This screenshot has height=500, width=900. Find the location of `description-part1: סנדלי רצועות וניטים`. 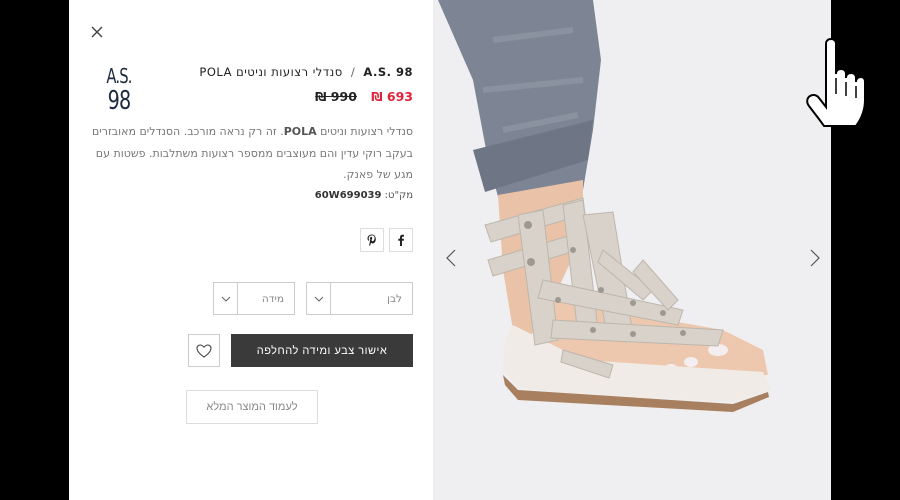

description-part1: סנדלי רצועות וניטים is located at coordinates (364, 131).